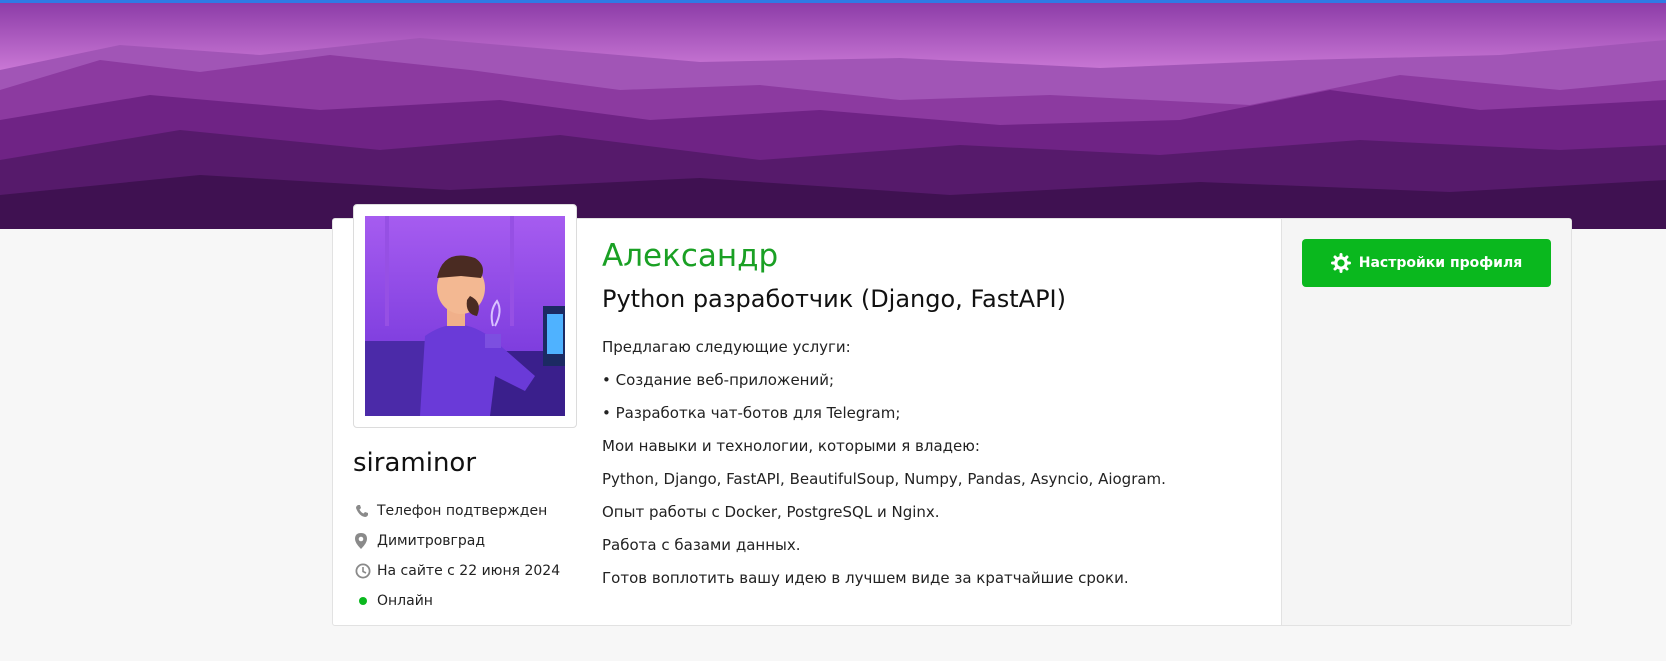 The image size is (1666, 661). What do you see at coordinates (701, 545) in the screenshot?
I see `description-line: Работа с базами данных.` at bounding box center [701, 545].